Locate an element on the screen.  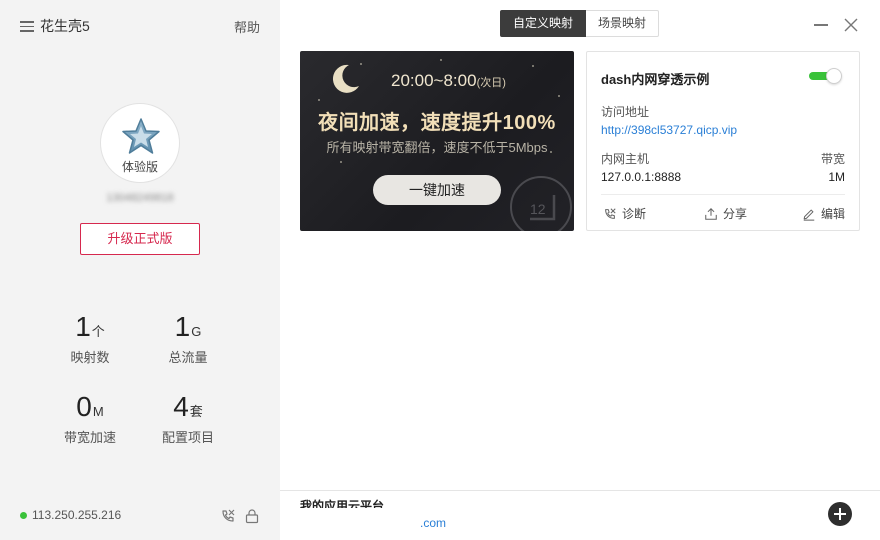
edit-icon is located at coordinates (809, 215).